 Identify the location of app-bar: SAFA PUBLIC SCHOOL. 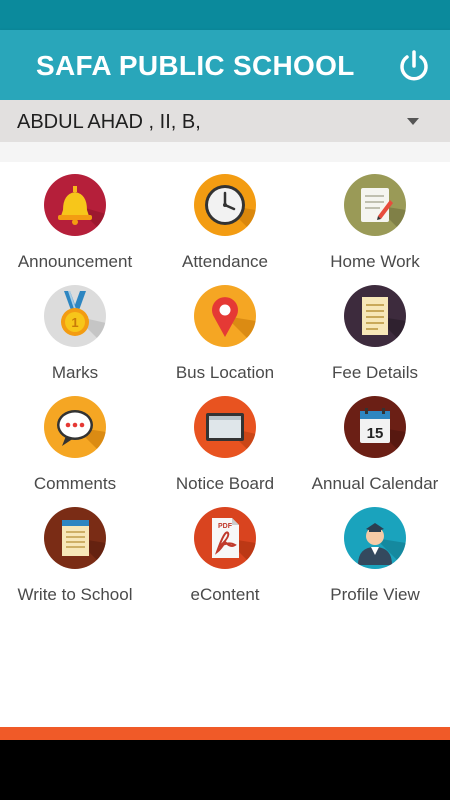
(225, 65).